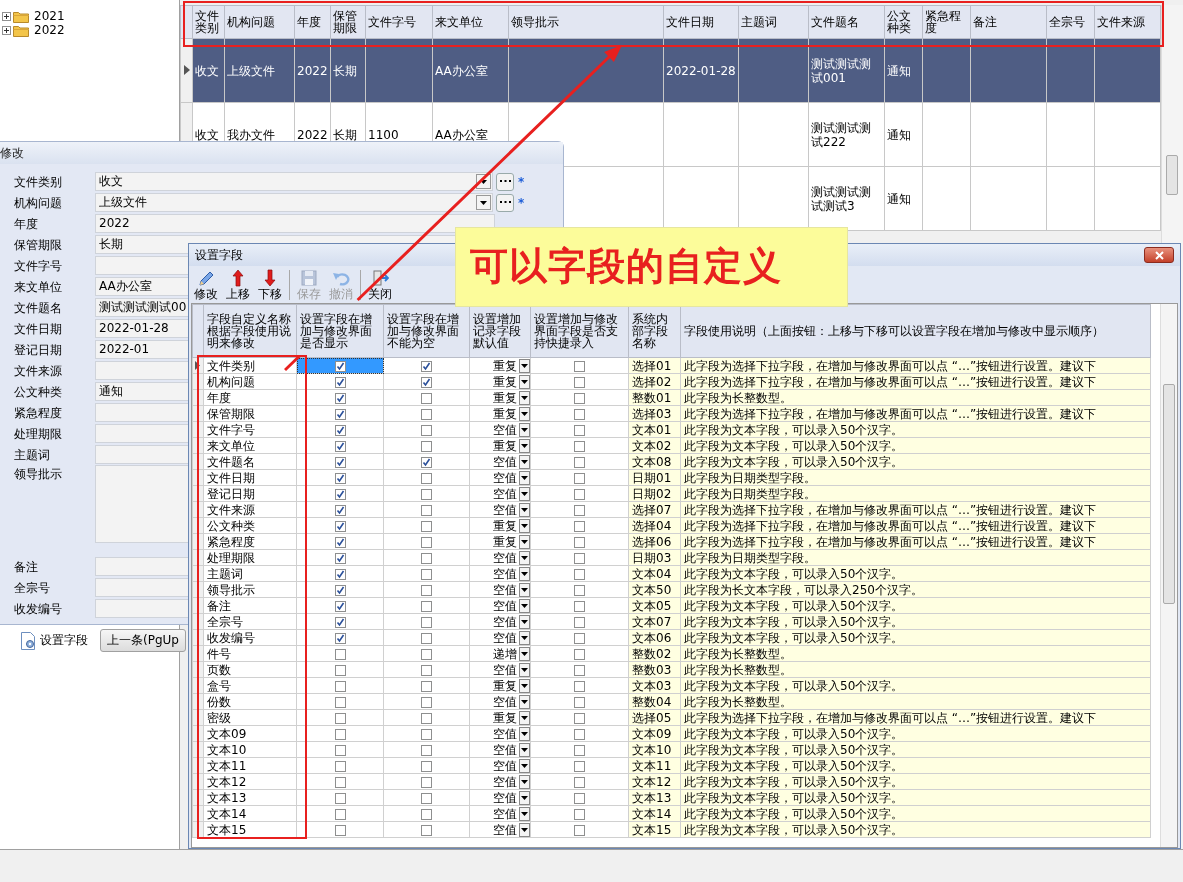 The image size is (1183, 882). I want to click on field-label: 紧急程度, so click(38, 413).